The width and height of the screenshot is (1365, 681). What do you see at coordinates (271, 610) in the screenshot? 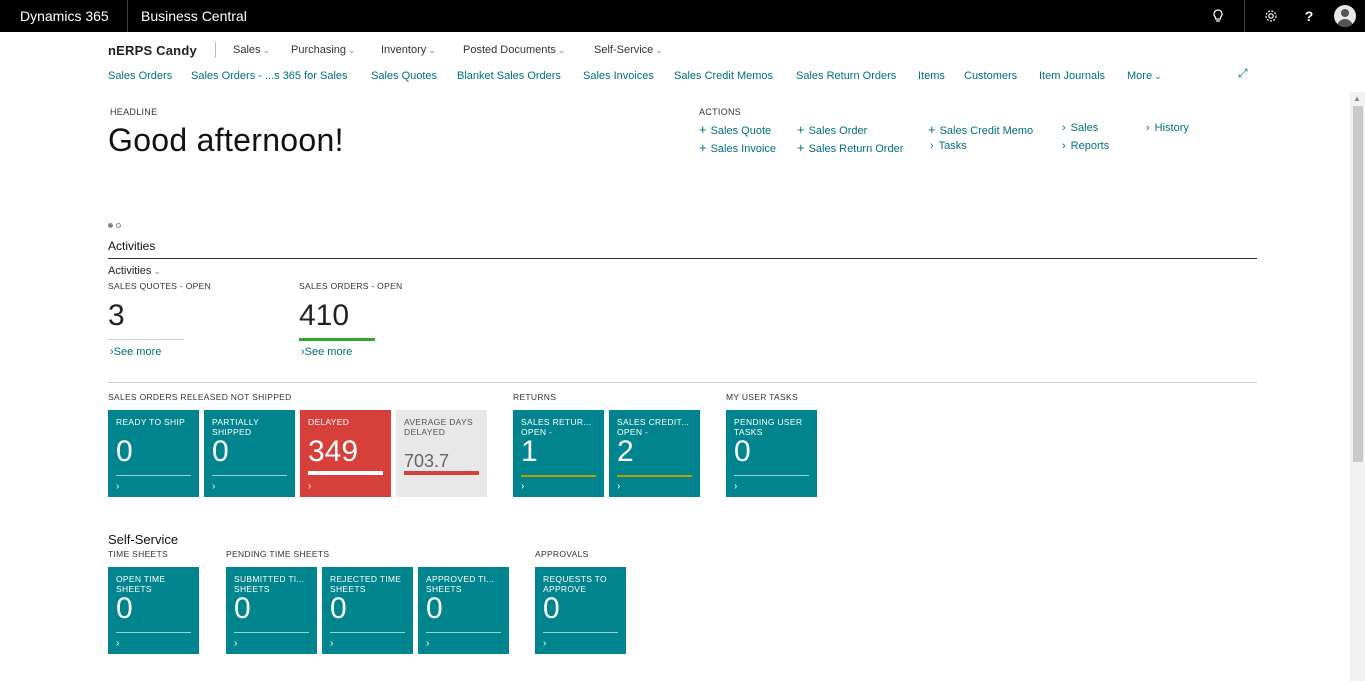
I see `tile-submitted-time-sheets: SUBMITTED TI... SHEETS 0 ›` at bounding box center [271, 610].